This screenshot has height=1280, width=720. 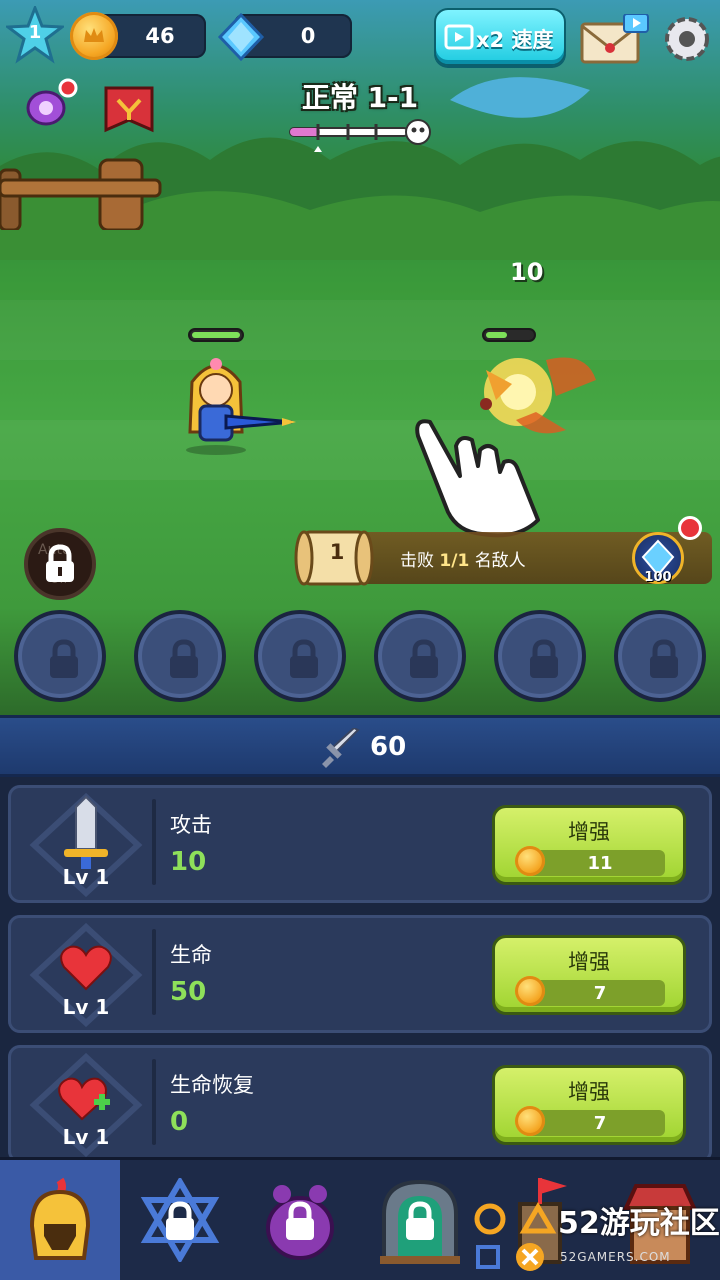 I want to click on stat-name: 生命恢复, so click(x=212, y=1085).